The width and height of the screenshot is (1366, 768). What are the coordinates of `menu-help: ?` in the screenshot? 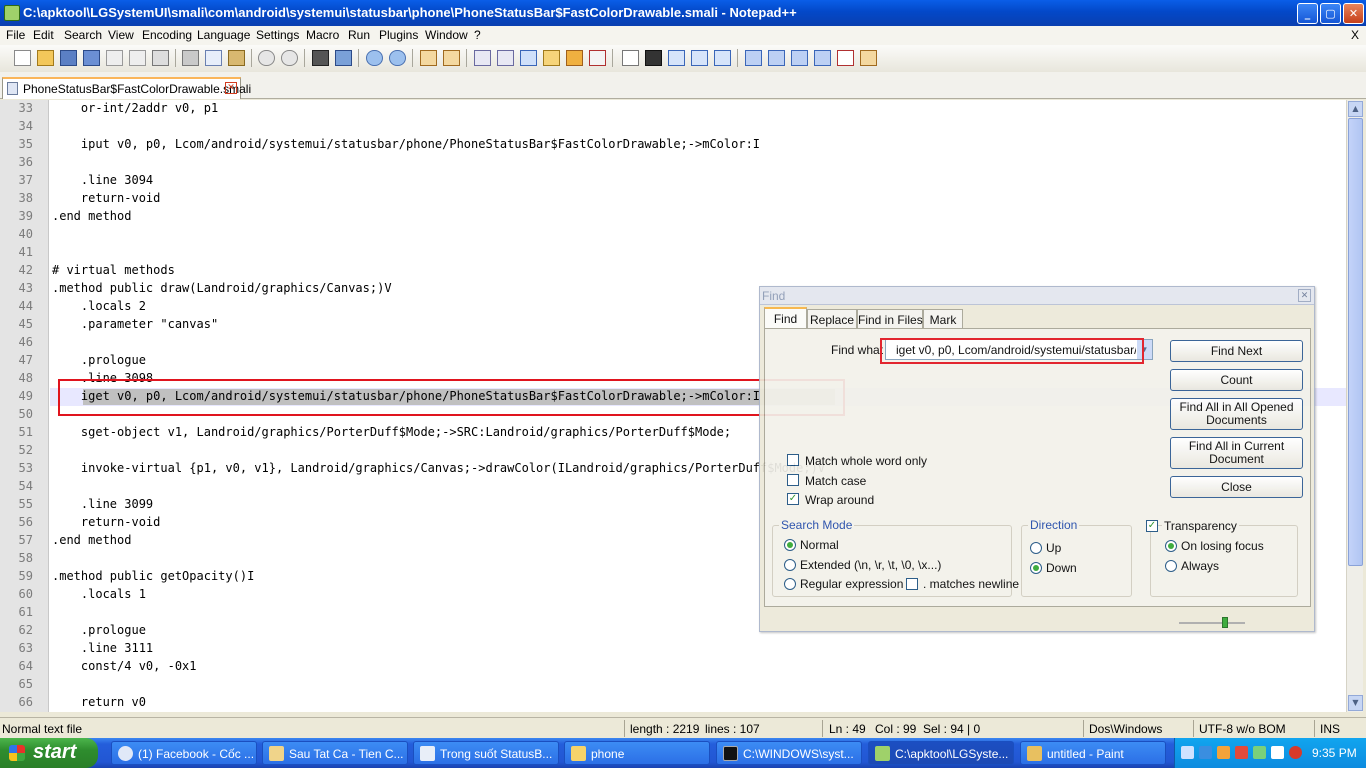 It's located at (477, 35).